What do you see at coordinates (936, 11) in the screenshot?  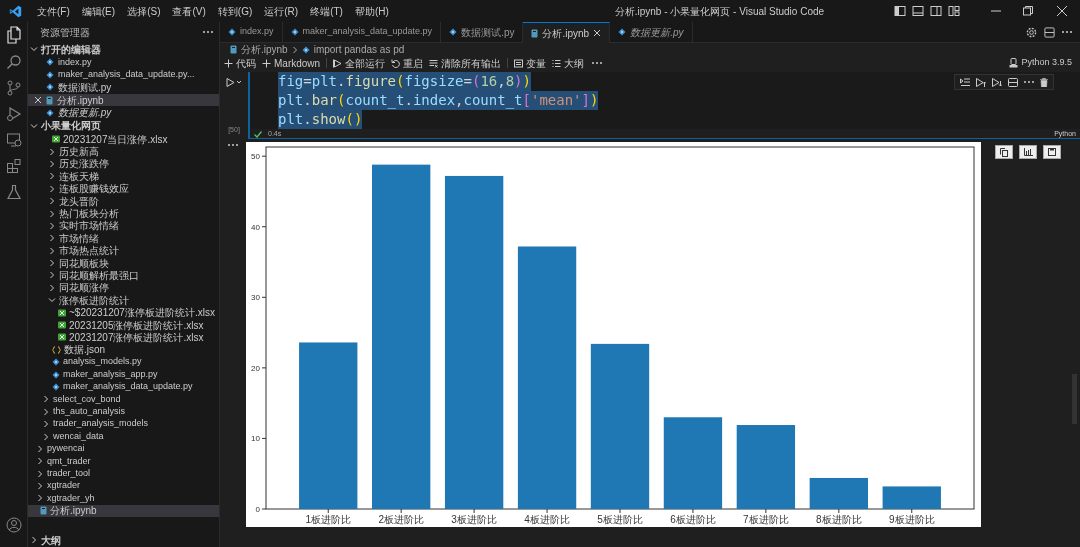 I see `toggle-secondary-sidebar-icon` at bounding box center [936, 11].